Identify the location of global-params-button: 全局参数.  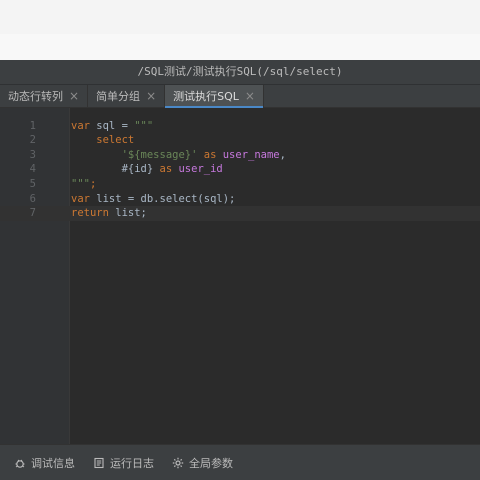
(202, 463).